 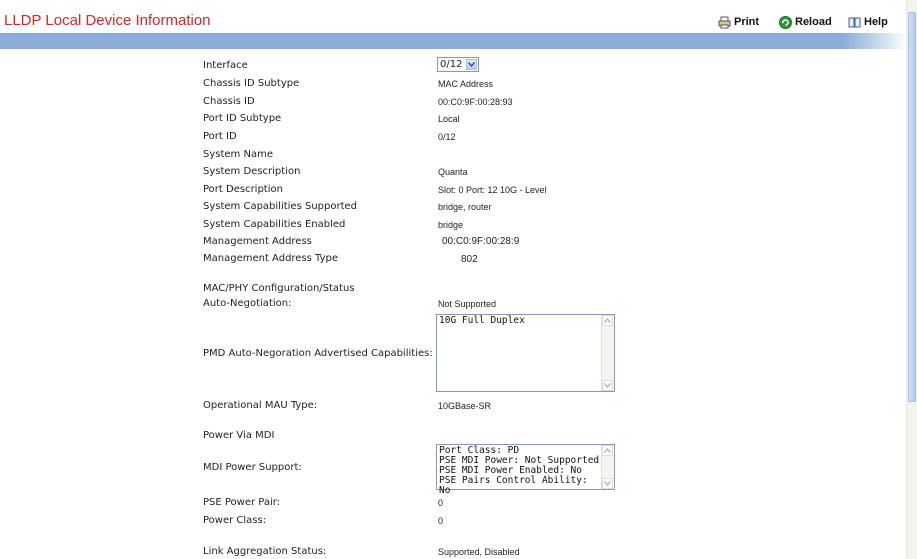 I want to click on link-aggregation-status-label: Link Aggregation Status:, so click(x=265, y=551).